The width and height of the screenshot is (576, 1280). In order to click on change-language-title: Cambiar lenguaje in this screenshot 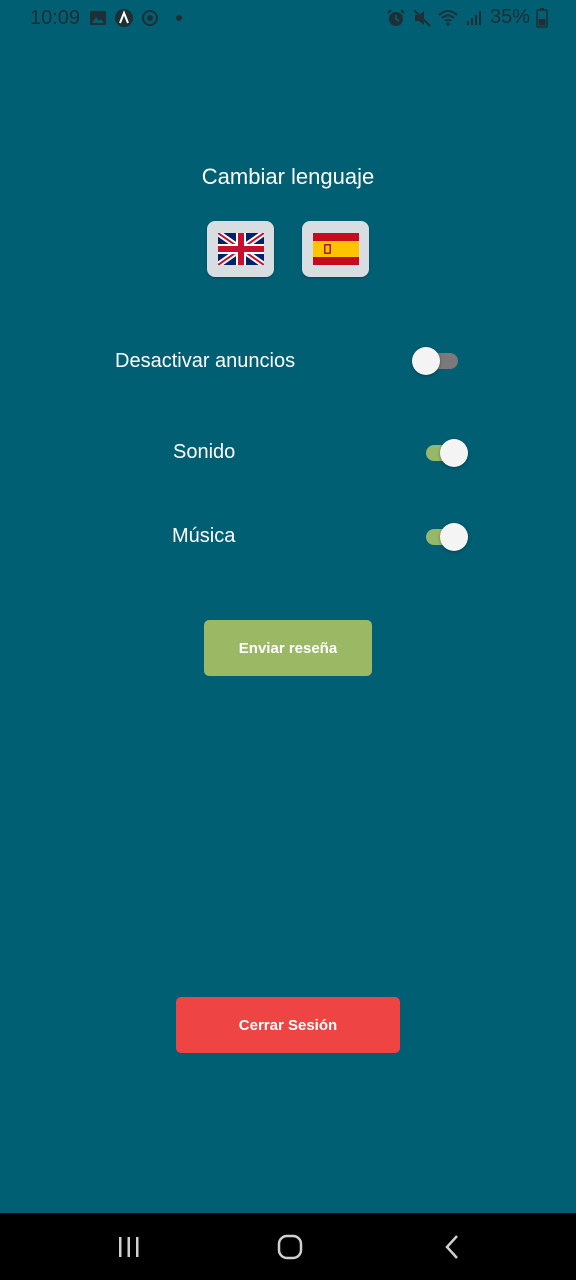, I will do `click(288, 176)`.